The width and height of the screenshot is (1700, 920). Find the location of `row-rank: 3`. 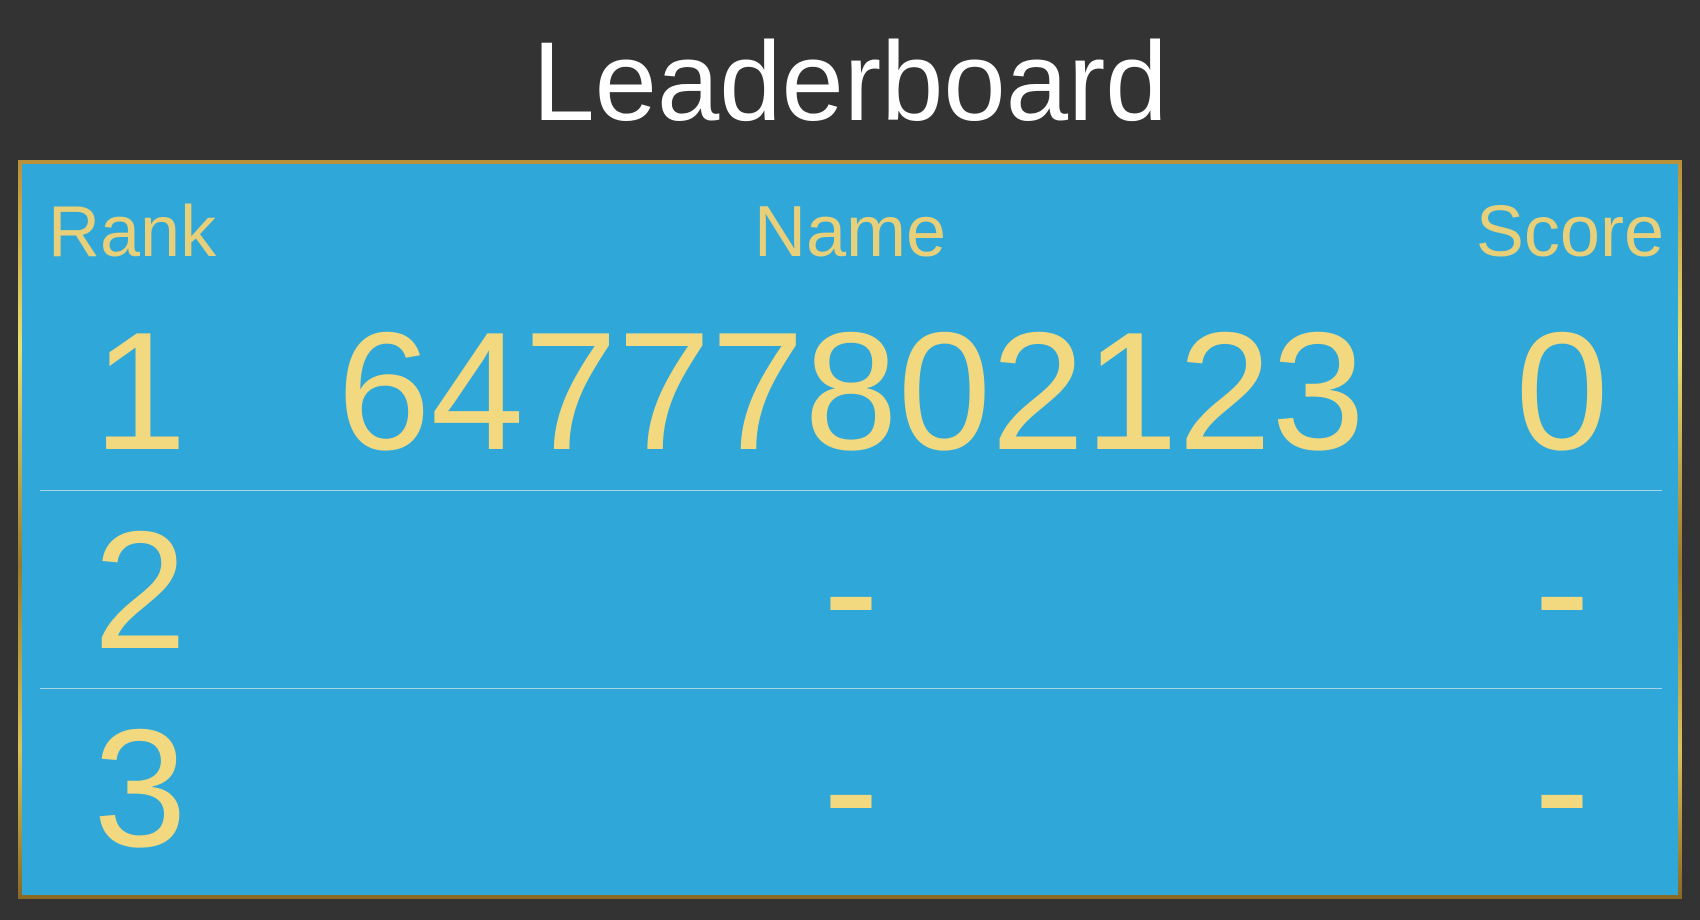

row-rank: 3 is located at coordinates (140, 788).